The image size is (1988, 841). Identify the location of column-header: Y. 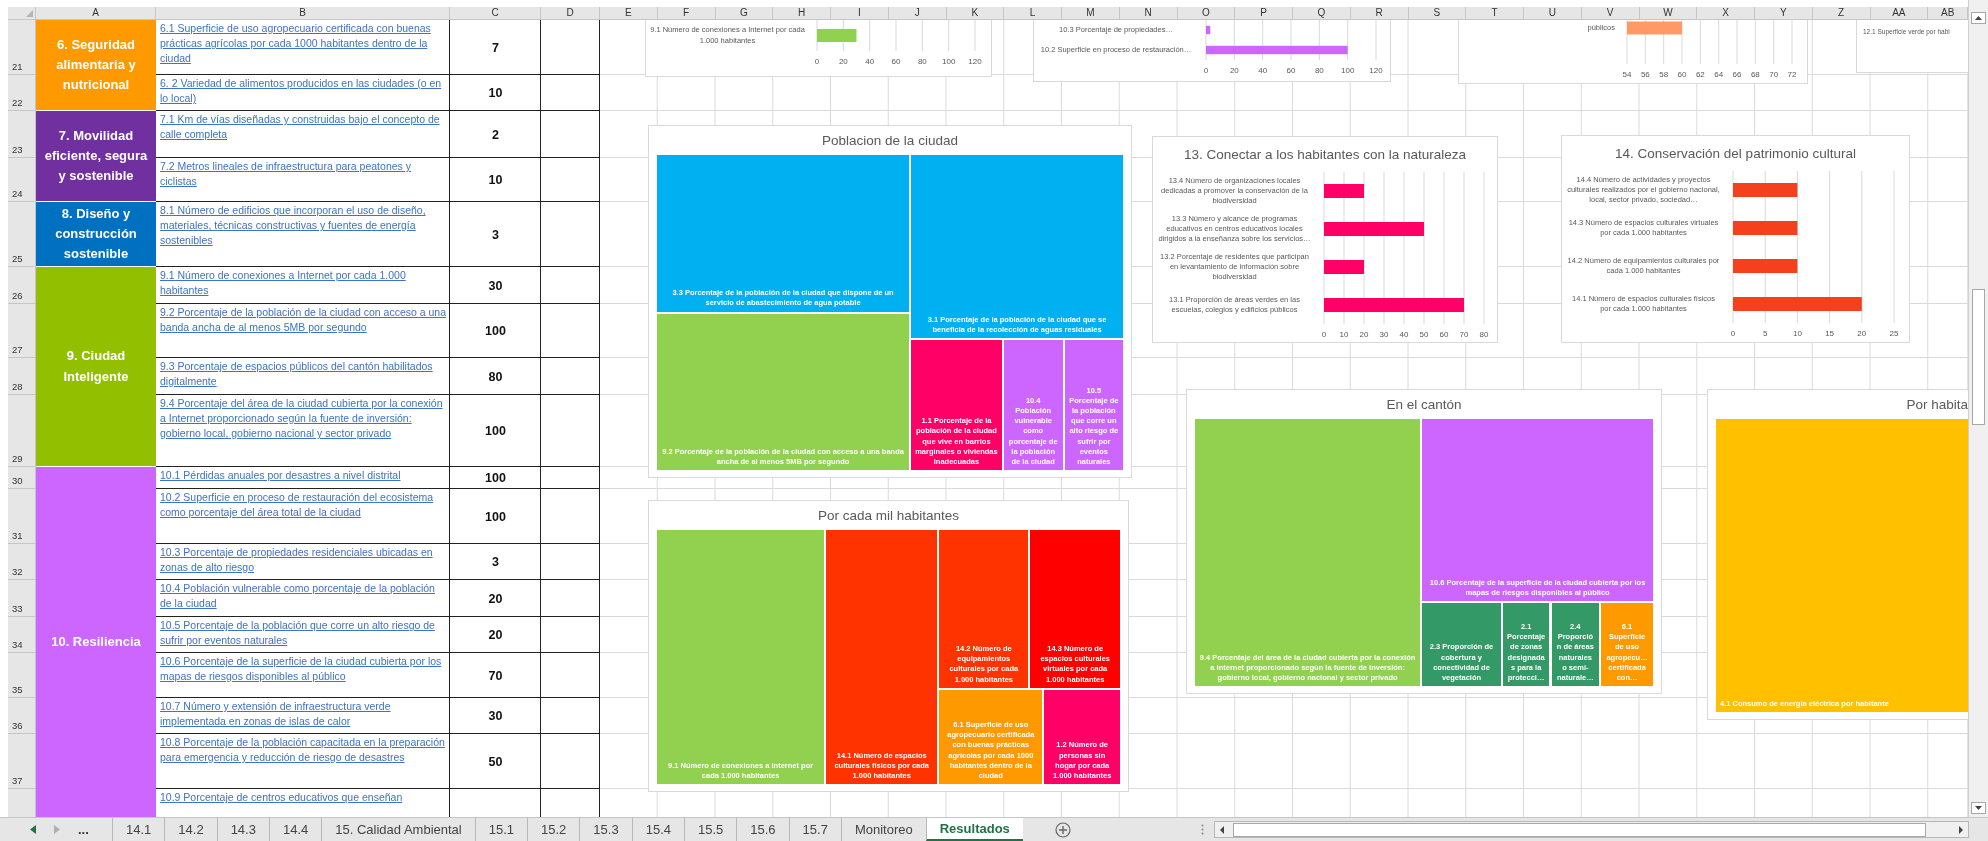
(1784, 13).